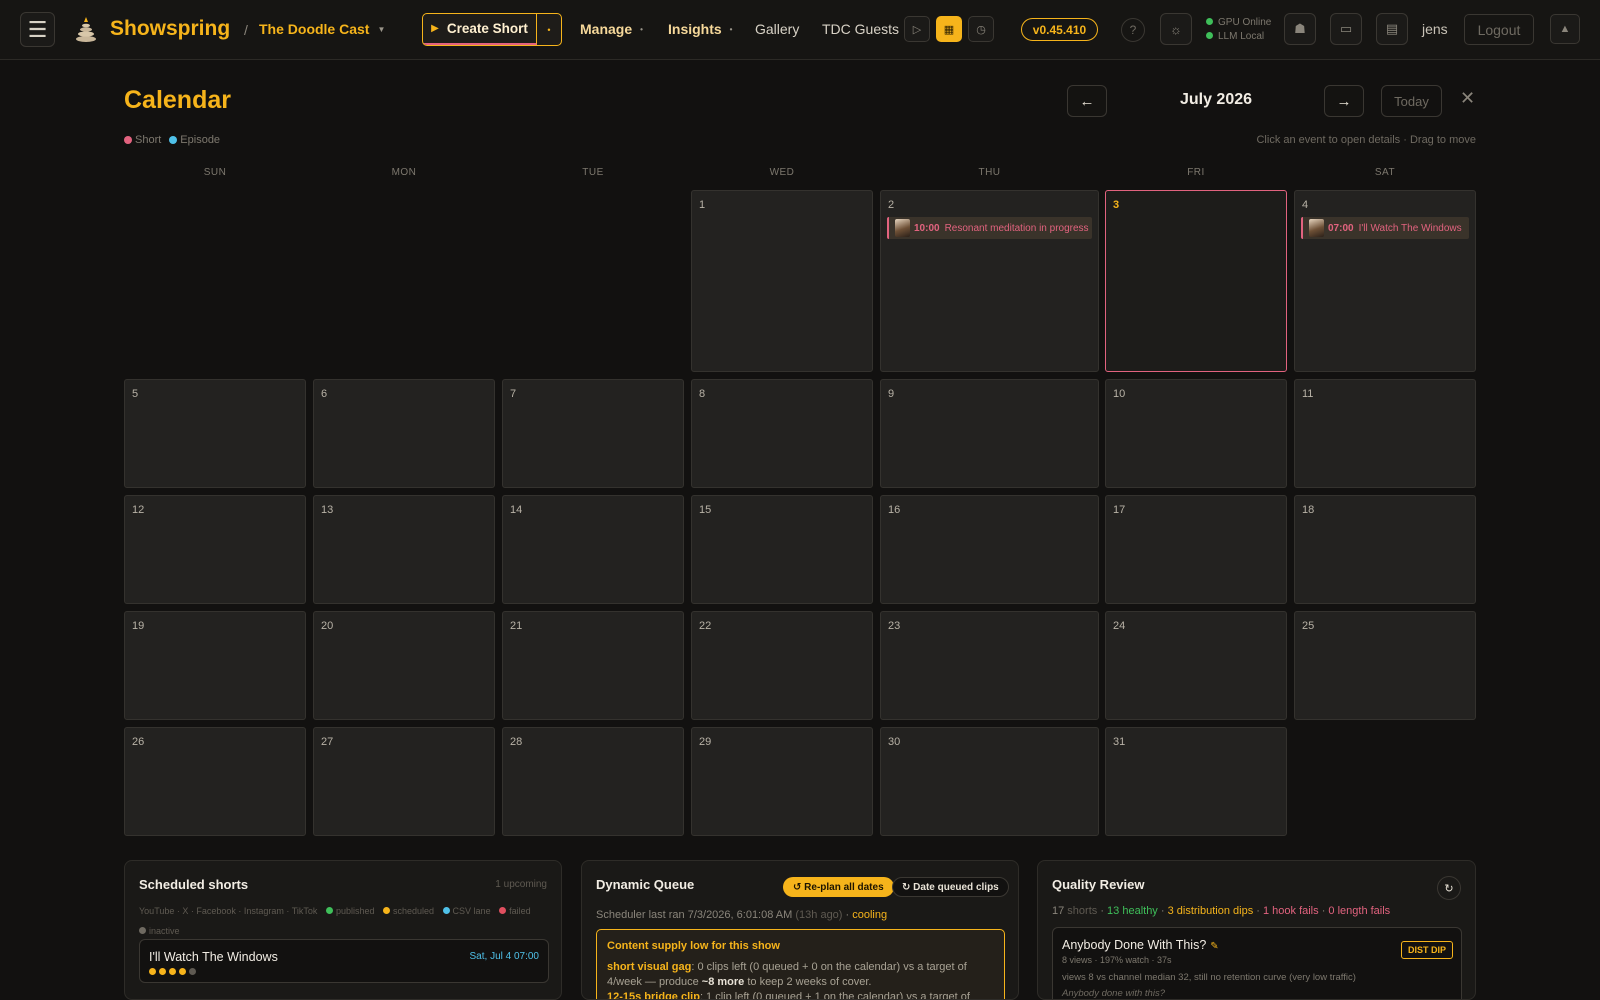  Describe the element at coordinates (989, 433) in the screenshot. I see `calendar-day-9: 9` at that location.